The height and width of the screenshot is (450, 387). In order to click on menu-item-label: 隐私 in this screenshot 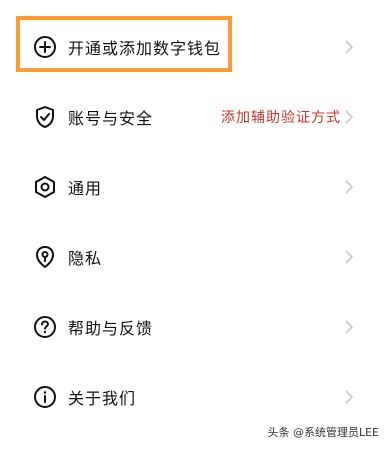, I will do `click(85, 258)`.